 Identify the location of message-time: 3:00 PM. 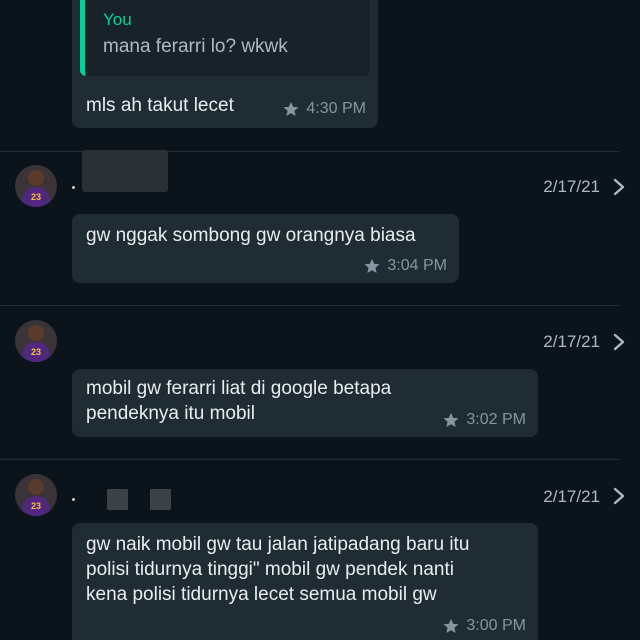
(496, 625).